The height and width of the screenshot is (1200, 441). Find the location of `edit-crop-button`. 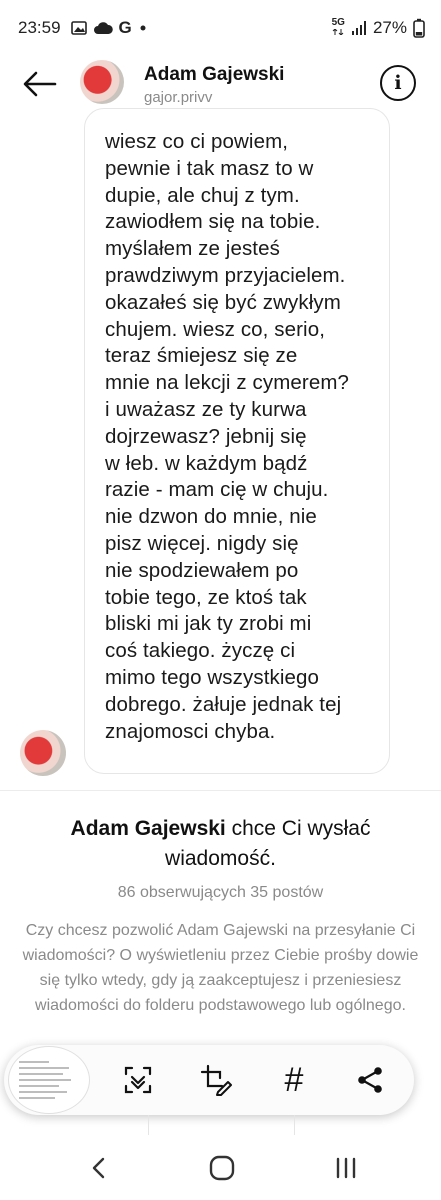

edit-crop-button is located at coordinates (216, 1080).